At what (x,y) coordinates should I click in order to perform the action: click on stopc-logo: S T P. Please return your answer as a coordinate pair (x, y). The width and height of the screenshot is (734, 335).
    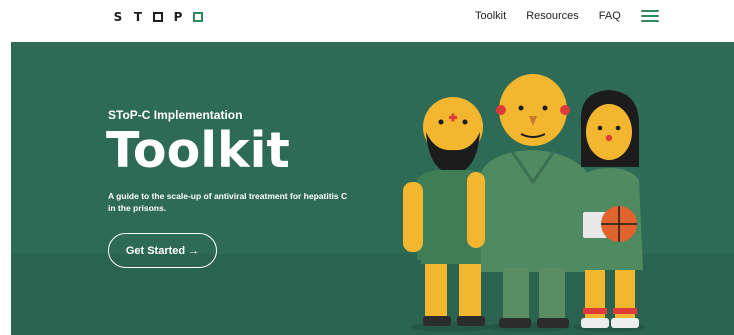
    Looking at the image, I should click on (158, 17).